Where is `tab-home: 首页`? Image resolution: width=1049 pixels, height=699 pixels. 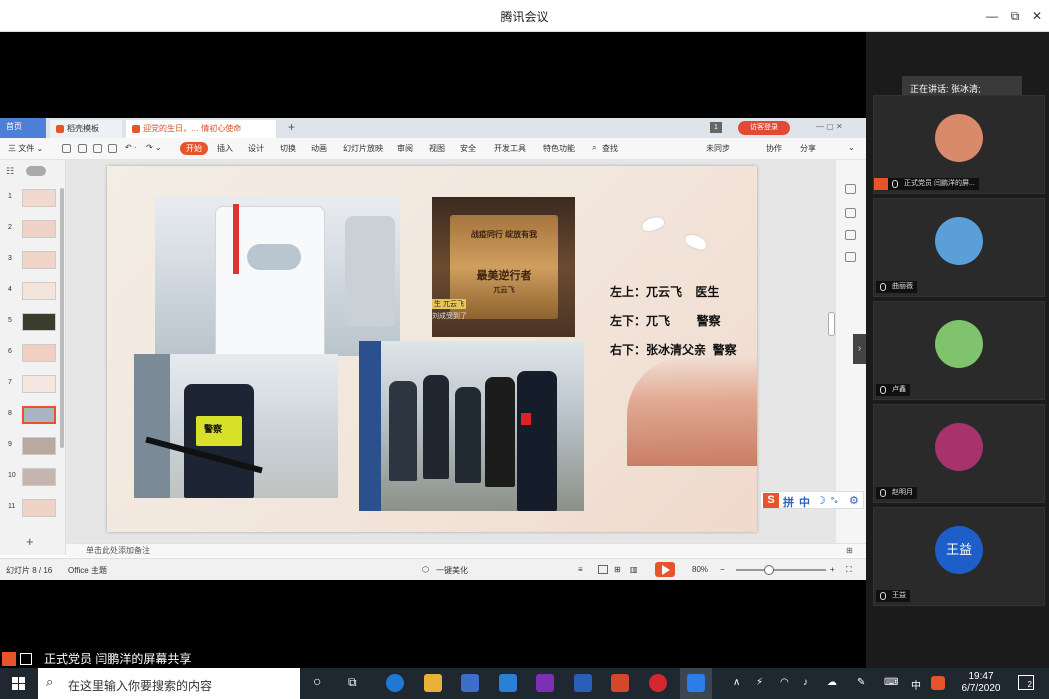 tab-home: 首页 is located at coordinates (23, 128).